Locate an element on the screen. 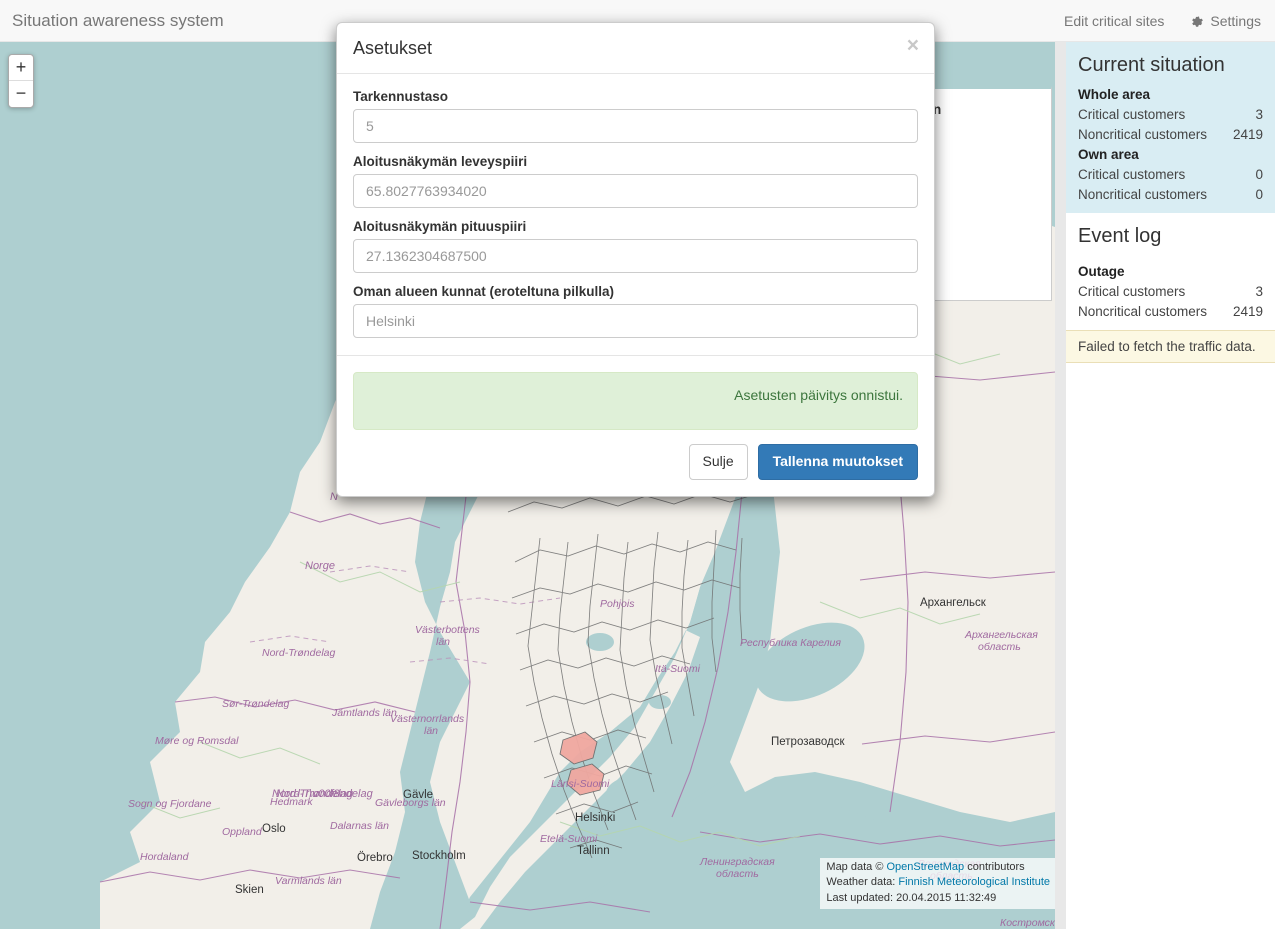  event-log-critical-row: Critical customers 3 is located at coordinates (1170, 292).